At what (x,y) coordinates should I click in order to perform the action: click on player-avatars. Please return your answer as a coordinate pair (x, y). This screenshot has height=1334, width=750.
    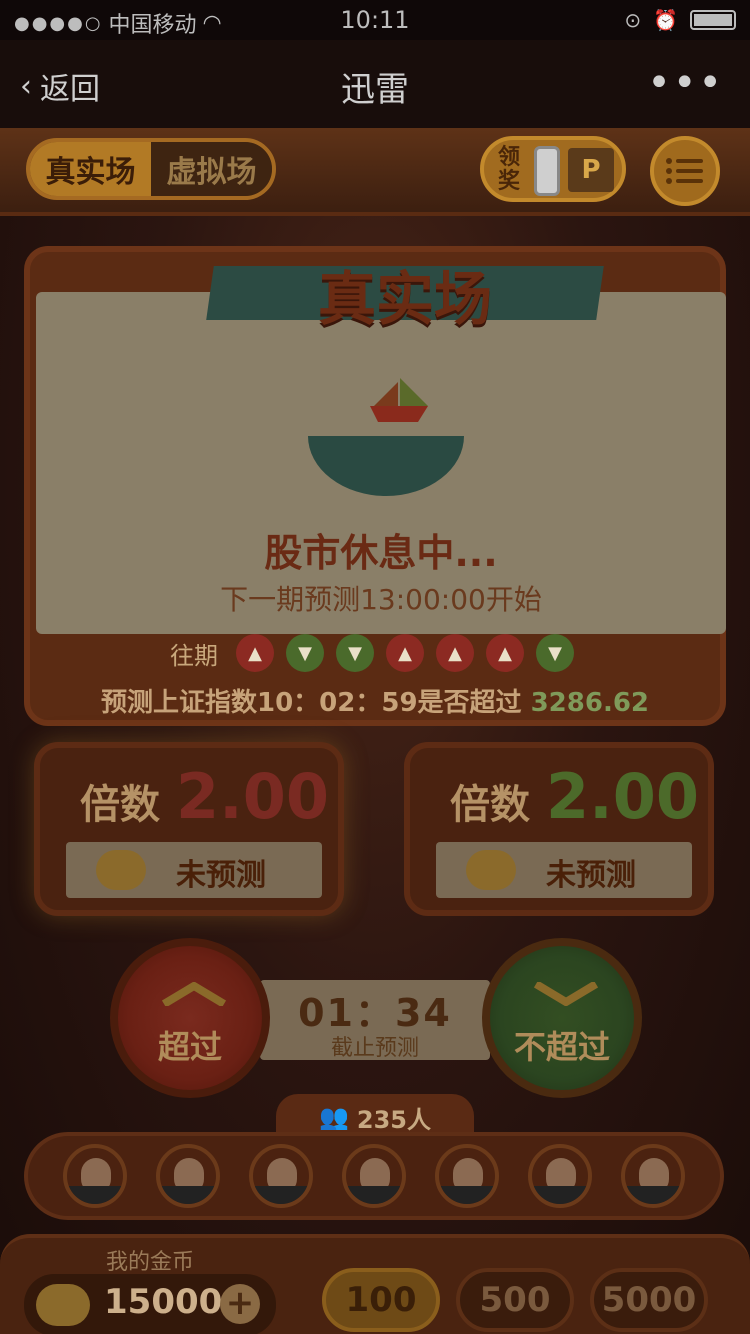
    Looking at the image, I should click on (374, 1176).